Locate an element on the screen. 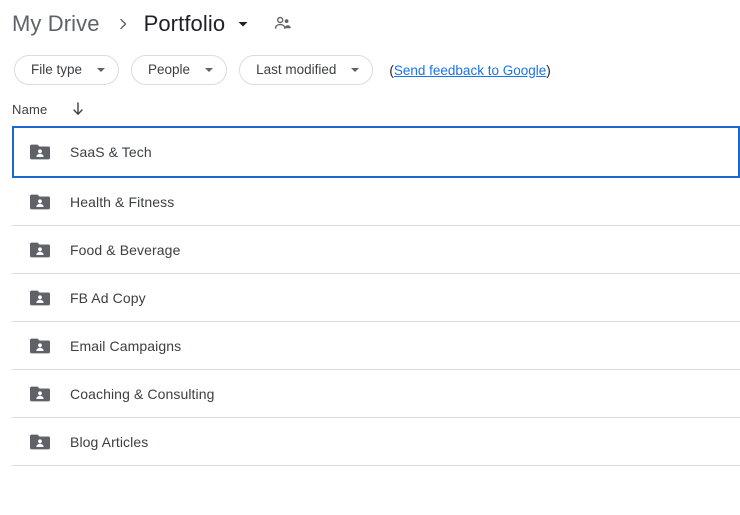 The height and width of the screenshot is (515, 740). send-feedback: (Send feedback to Google) is located at coordinates (469, 70).